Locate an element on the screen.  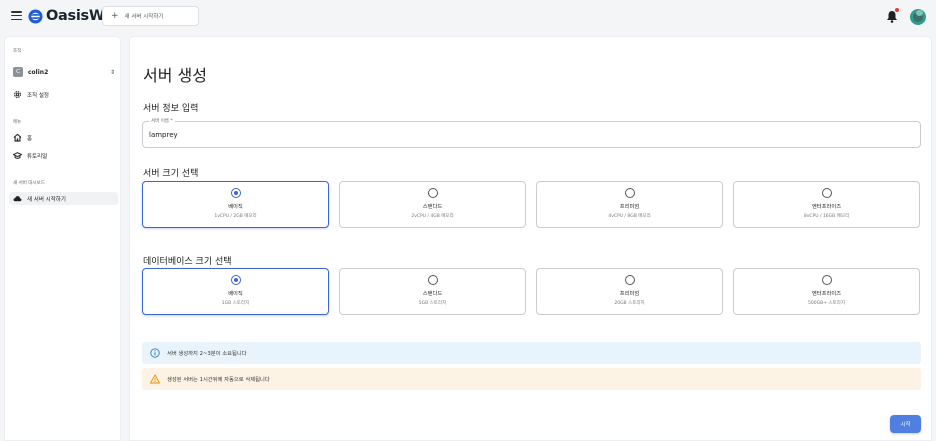
size-option-desc: 2vCPU / 4GB 메모리 is located at coordinates (432, 216).